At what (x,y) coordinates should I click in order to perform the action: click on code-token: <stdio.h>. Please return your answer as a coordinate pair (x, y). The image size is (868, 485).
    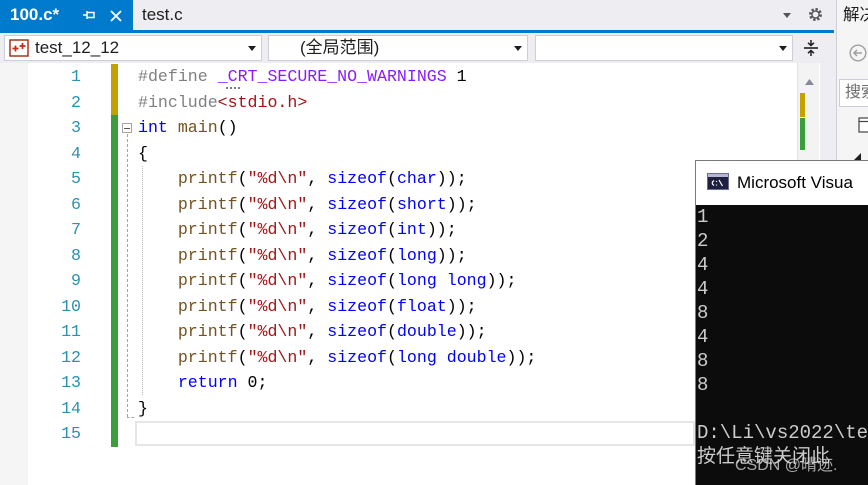
    Looking at the image, I should click on (262, 102).